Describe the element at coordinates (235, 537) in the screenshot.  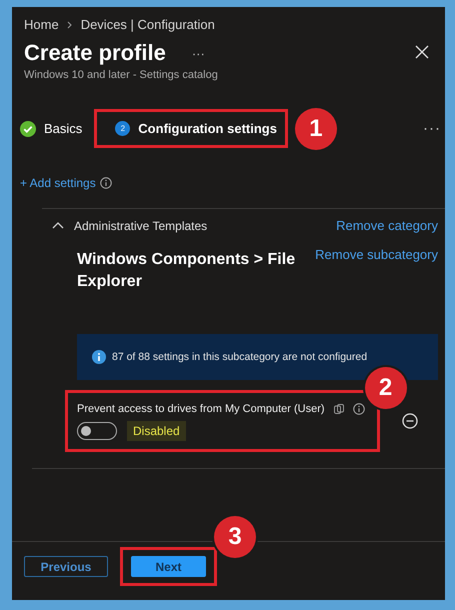
I see `callout-badge: 3` at that location.